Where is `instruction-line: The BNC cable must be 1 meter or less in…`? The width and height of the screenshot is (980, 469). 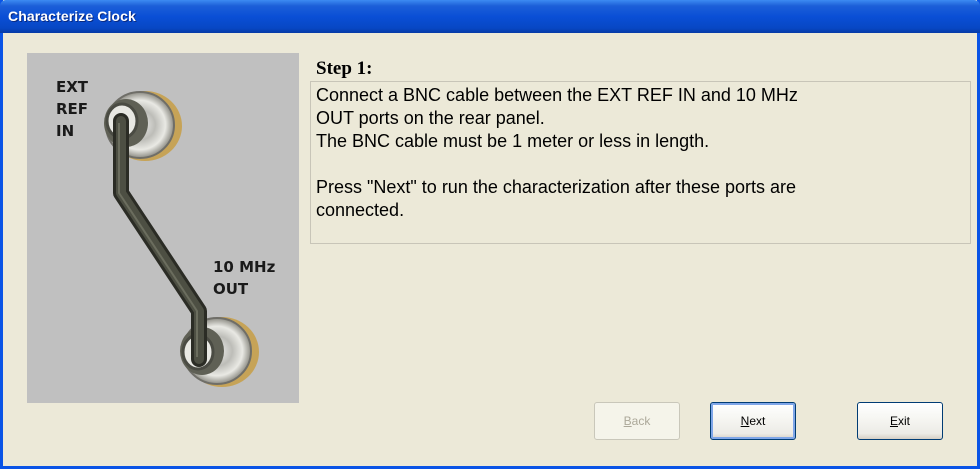
instruction-line: The BNC cable must be 1 meter or less in… is located at coordinates (513, 141).